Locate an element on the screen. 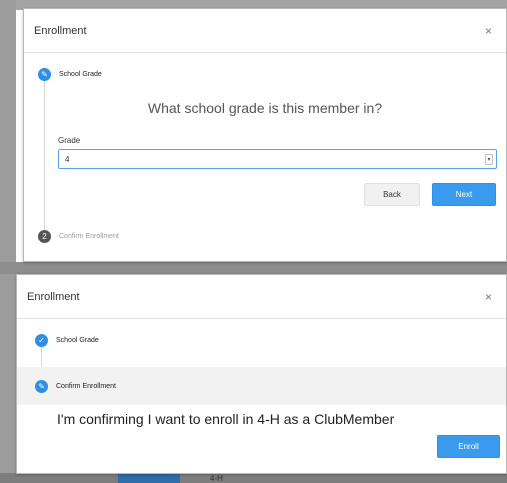  grade-select: 4 ▾ is located at coordinates (277, 159).